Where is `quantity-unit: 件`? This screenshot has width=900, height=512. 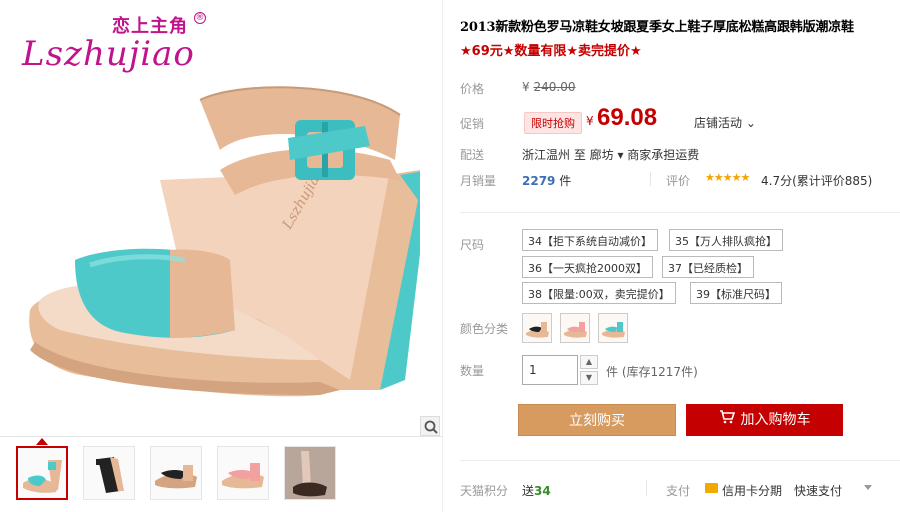
quantity-unit: 件 is located at coordinates (612, 372).